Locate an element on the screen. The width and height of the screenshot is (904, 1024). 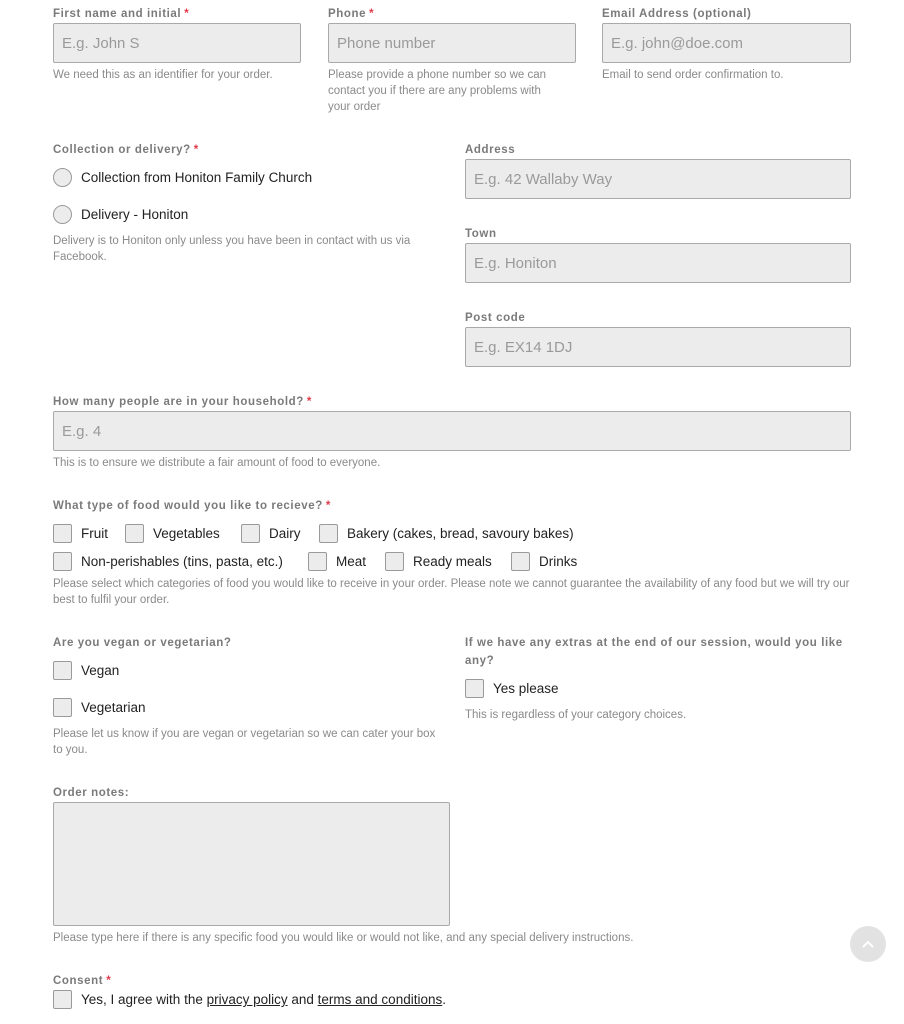
checkbox-dairy: Dairy is located at coordinates (271, 533).